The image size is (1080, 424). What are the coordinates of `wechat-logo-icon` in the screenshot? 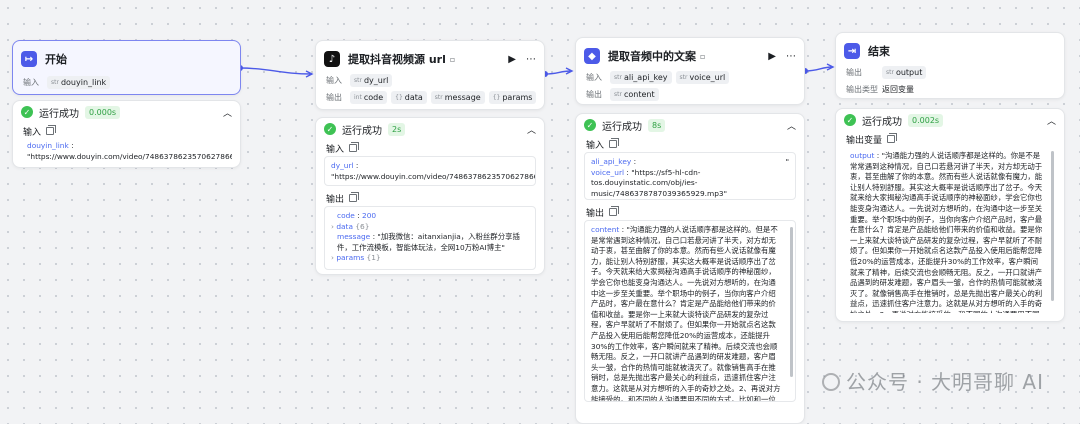 It's located at (830, 382).